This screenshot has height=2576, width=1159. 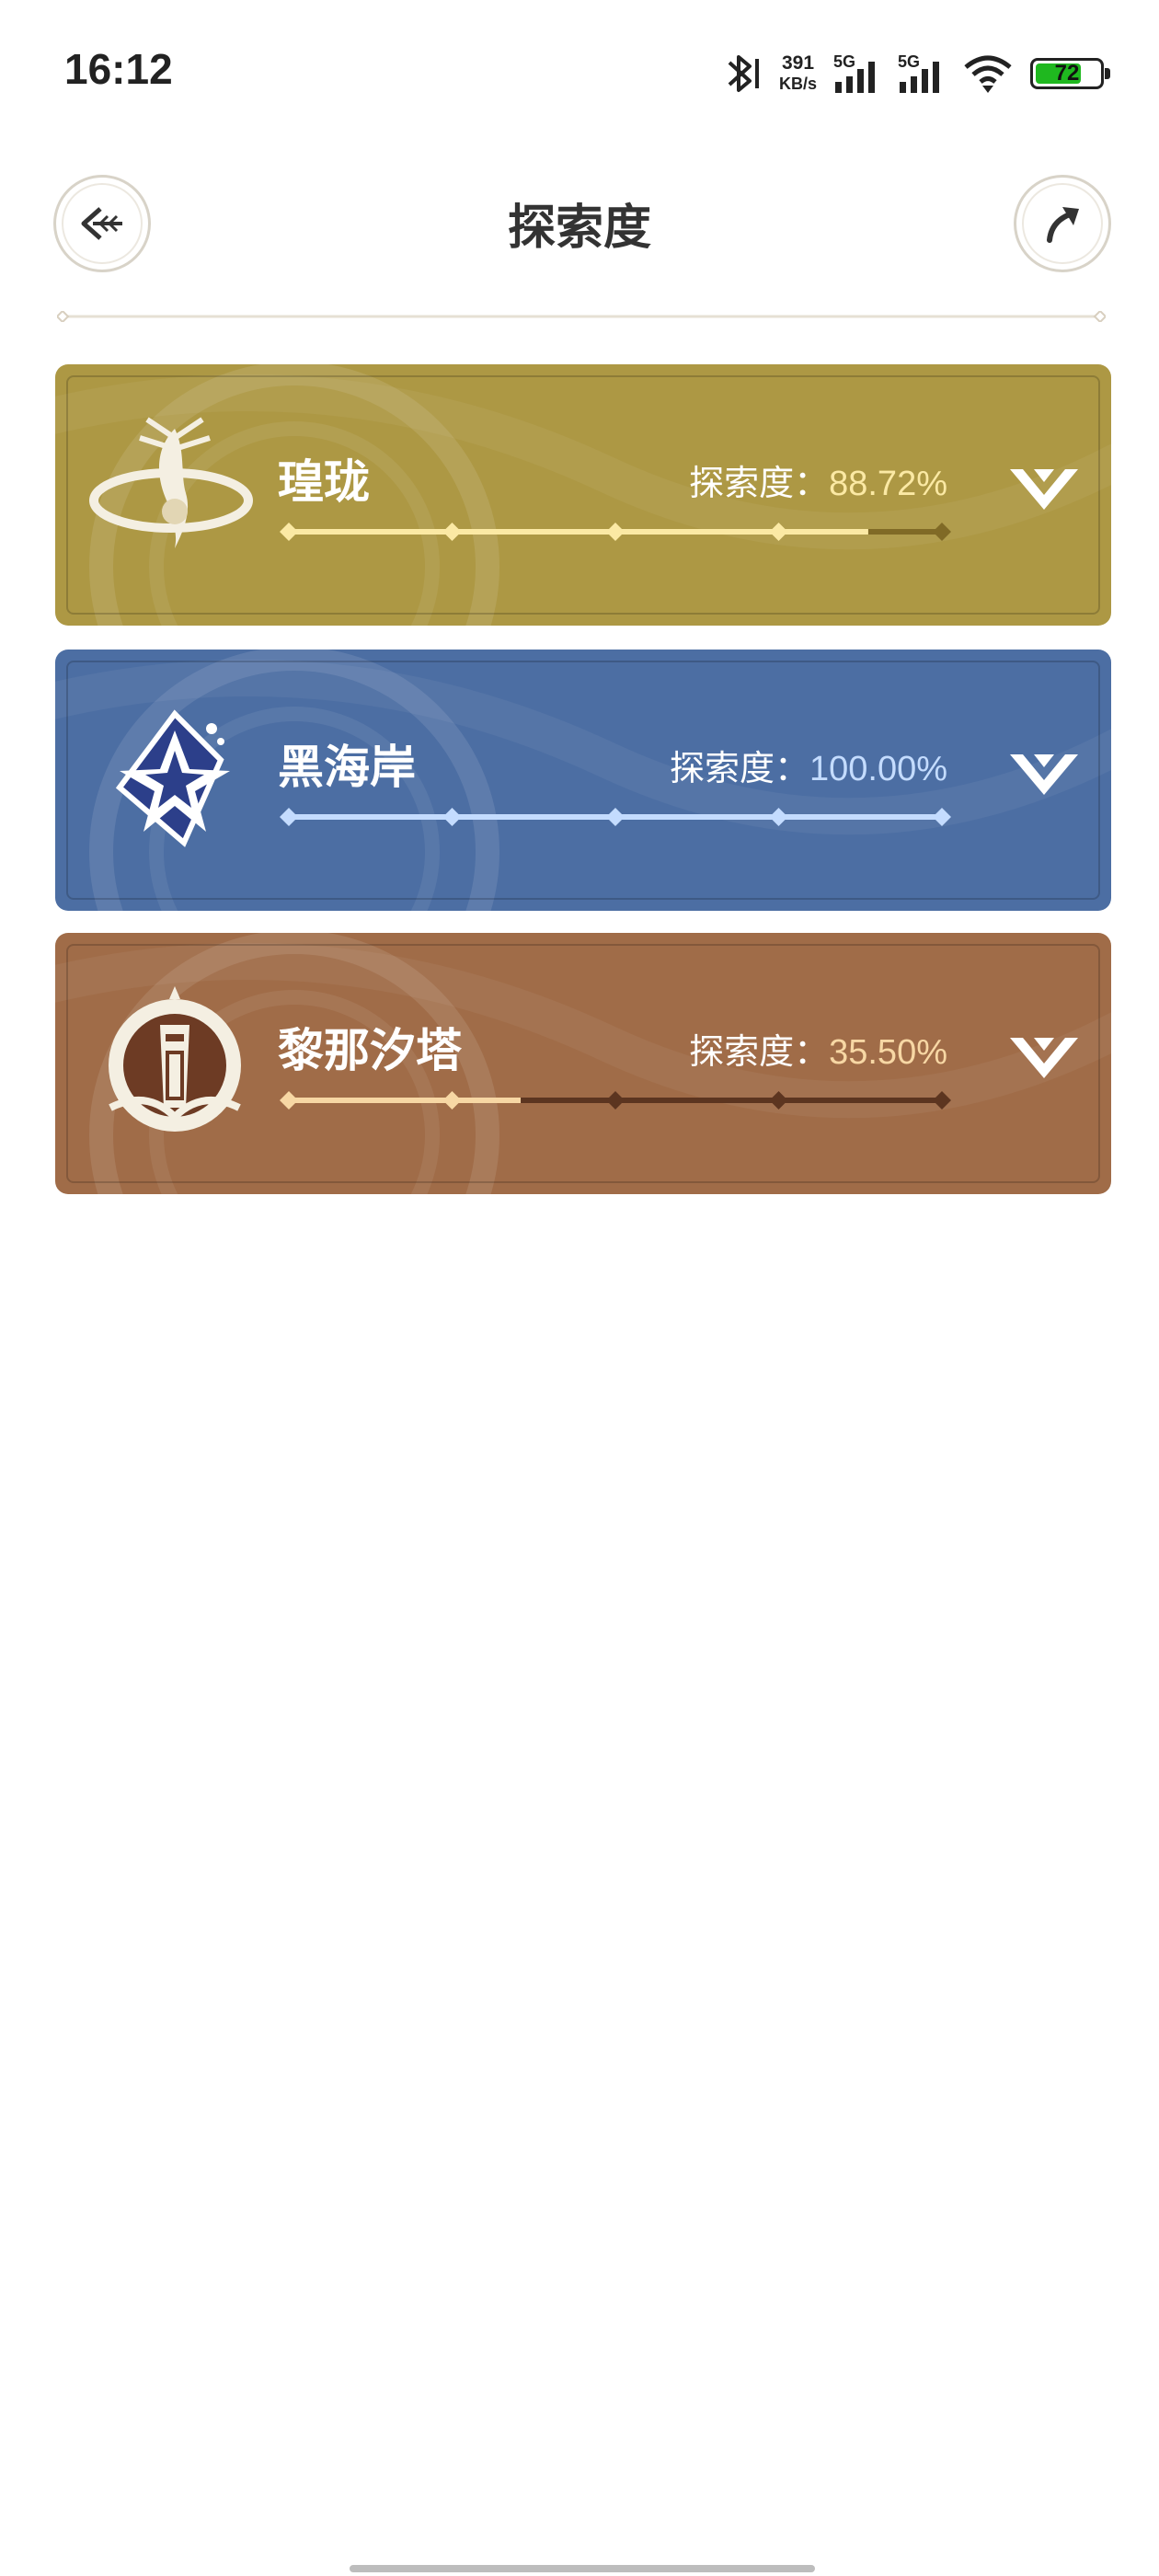 What do you see at coordinates (583, 1063) in the screenshot?
I see `region-card: 黎那汐塔 探索度：35.50%` at bounding box center [583, 1063].